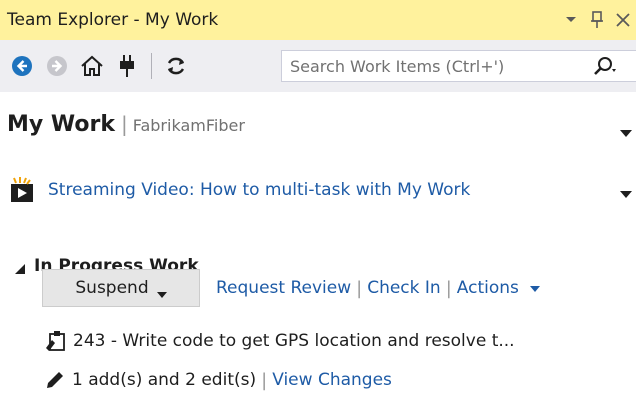 The image size is (636, 393). Describe the element at coordinates (25, 190) in the screenshot. I see `video-icon` at that location.